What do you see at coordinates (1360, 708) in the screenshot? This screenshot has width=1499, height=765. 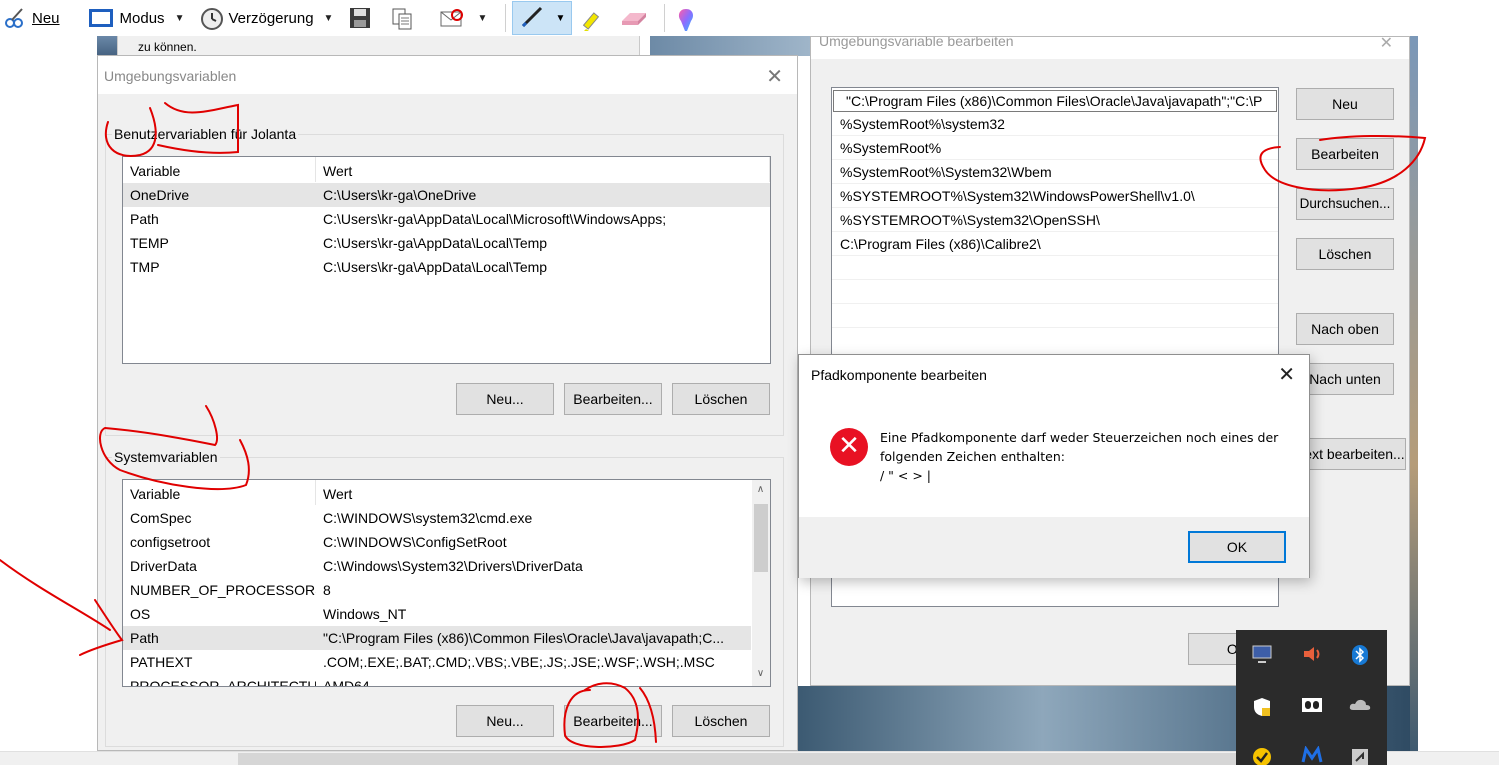 I see `onedrive-icon` at bounding box center [1360, 708].